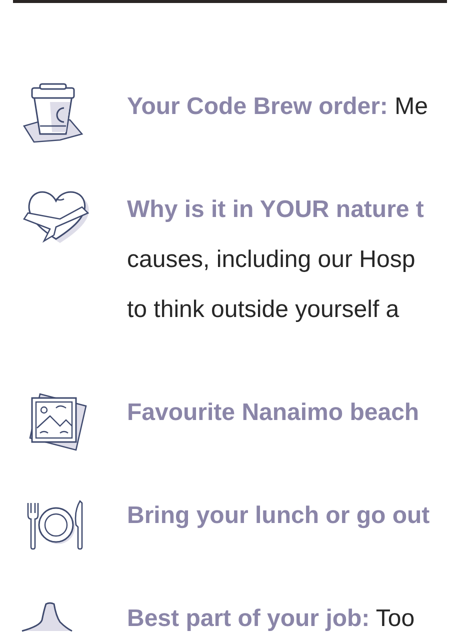 The width and height of the screenshot is (453, 636). I want to click on question-text: Favourite Nanaimo beach, so click(273, 413).